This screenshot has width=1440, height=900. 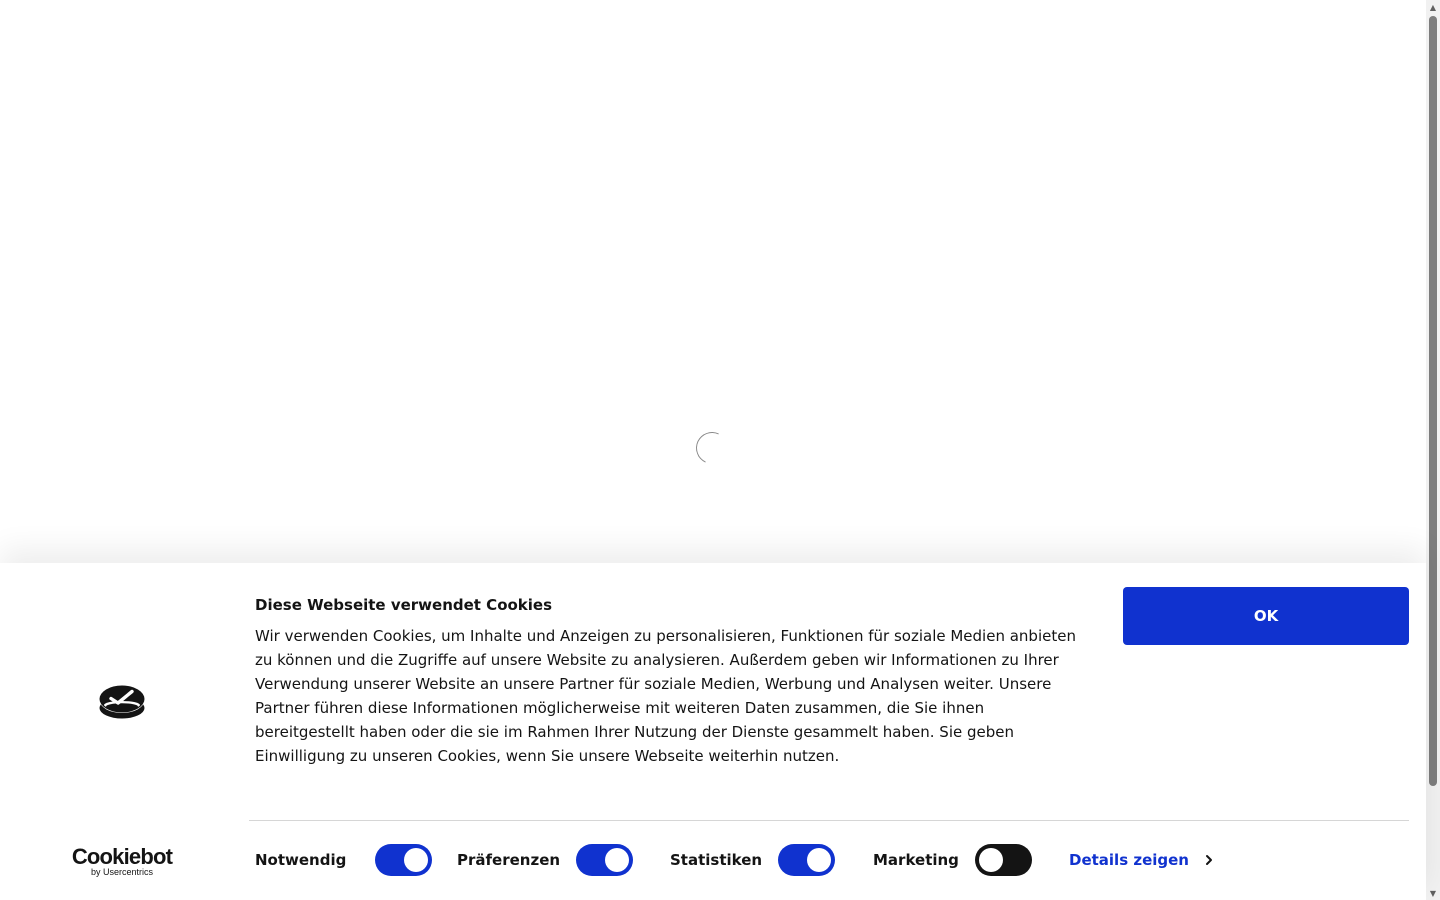 I want to click on toggle-switch-marketing, so click(x=1003, y=860).